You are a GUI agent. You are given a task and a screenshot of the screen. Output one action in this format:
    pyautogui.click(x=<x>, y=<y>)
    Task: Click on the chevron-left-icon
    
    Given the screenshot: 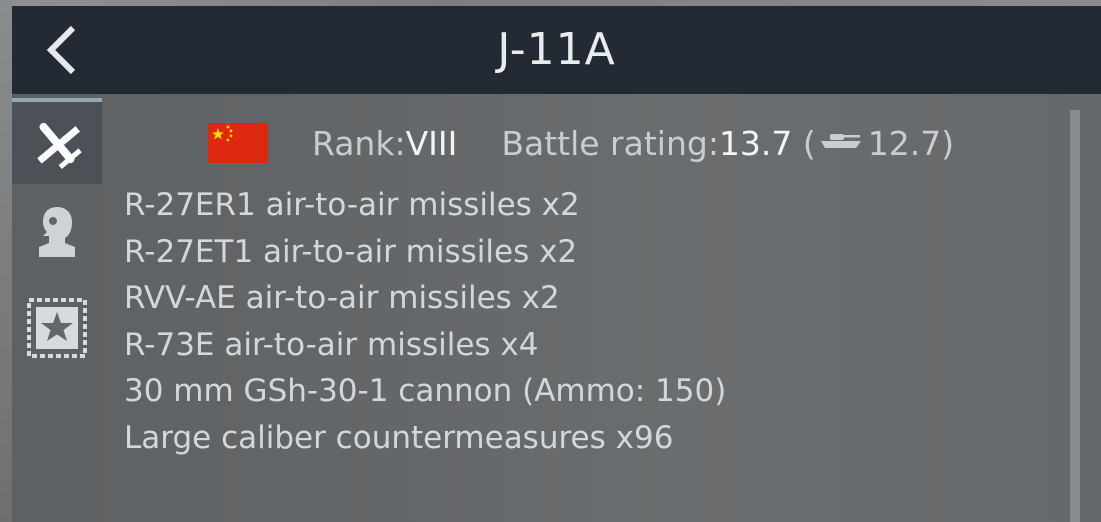 What is the action you would take?
    pyautogui.click(x=61, y=50)
    